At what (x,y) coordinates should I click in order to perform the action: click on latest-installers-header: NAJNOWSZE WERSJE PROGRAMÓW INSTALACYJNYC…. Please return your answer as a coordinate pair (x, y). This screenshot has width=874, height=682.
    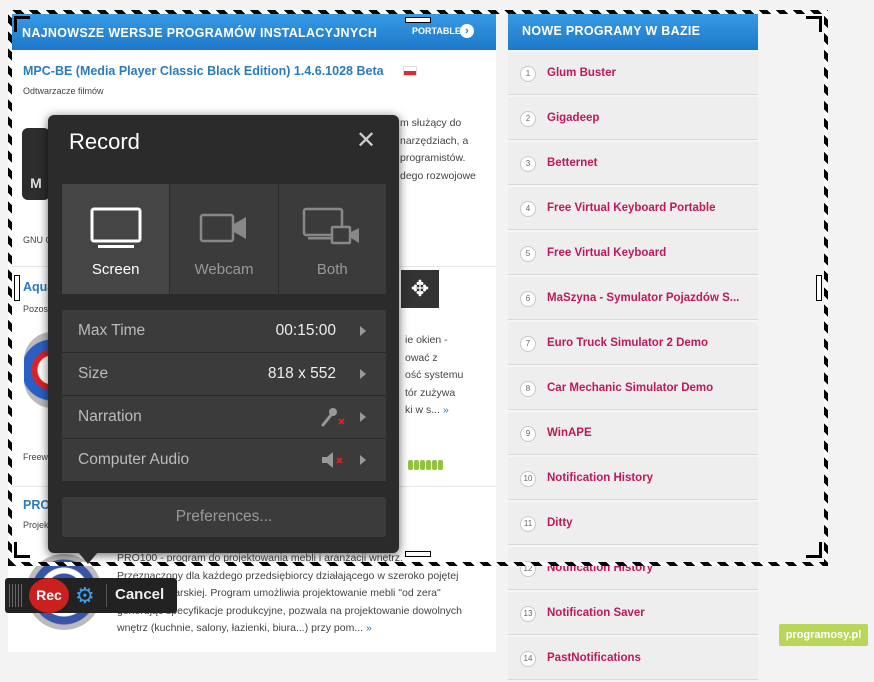
    Looking at the image, I should click on (252, 30).